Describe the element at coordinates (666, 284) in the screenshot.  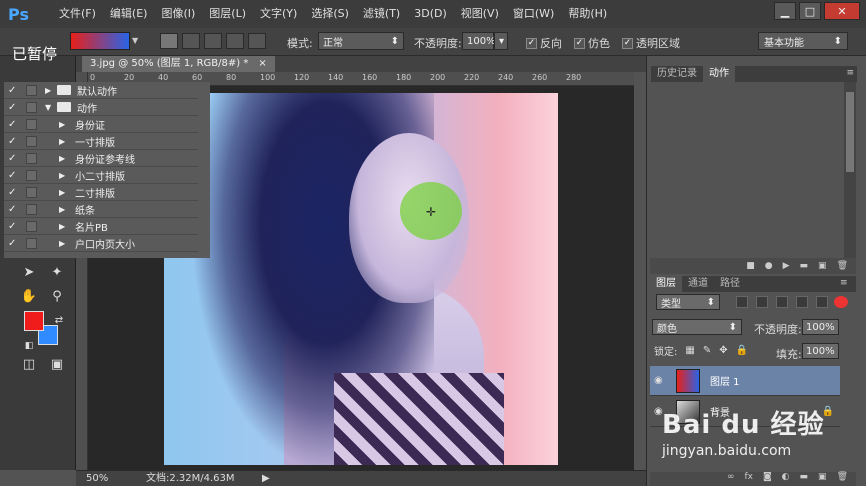
I see `tab-layers: 图层` at that location.